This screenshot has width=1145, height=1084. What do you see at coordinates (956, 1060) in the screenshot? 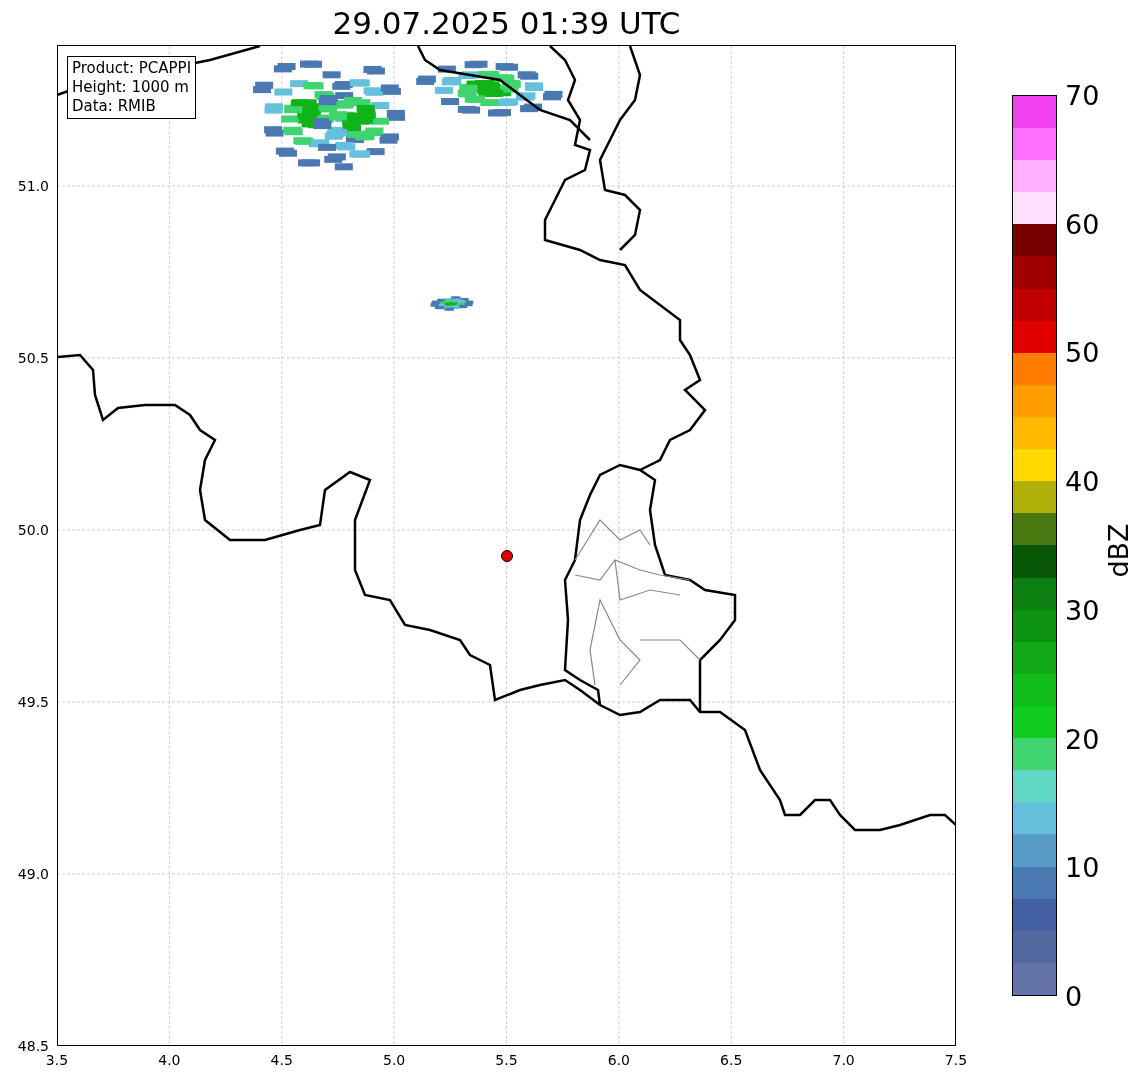
I see `x-tick-label: 7.5` at bounding box center [956, 1060].